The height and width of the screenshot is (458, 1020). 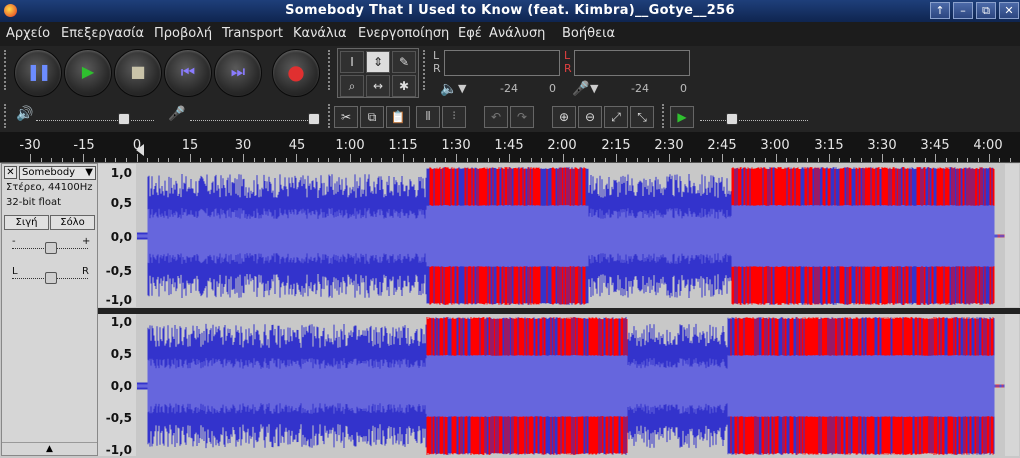 What do you see at coordinates (616, 117) in the screenshot?
I see `fit-selection-button: ⤢` at bounding box center [616, 117].